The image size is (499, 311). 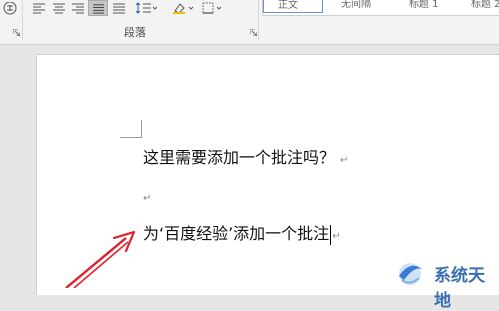 I want to click on watermark-text: 系统天地, so click(x=459, y=288).